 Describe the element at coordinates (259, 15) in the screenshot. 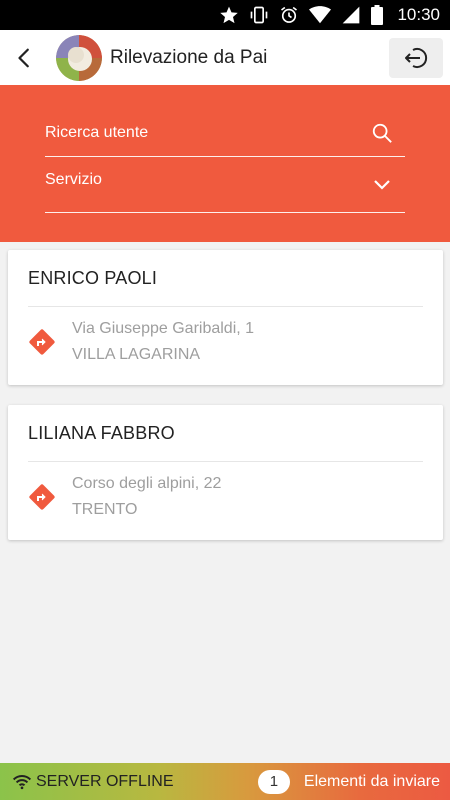

I see `vibrate-icon` at that location.